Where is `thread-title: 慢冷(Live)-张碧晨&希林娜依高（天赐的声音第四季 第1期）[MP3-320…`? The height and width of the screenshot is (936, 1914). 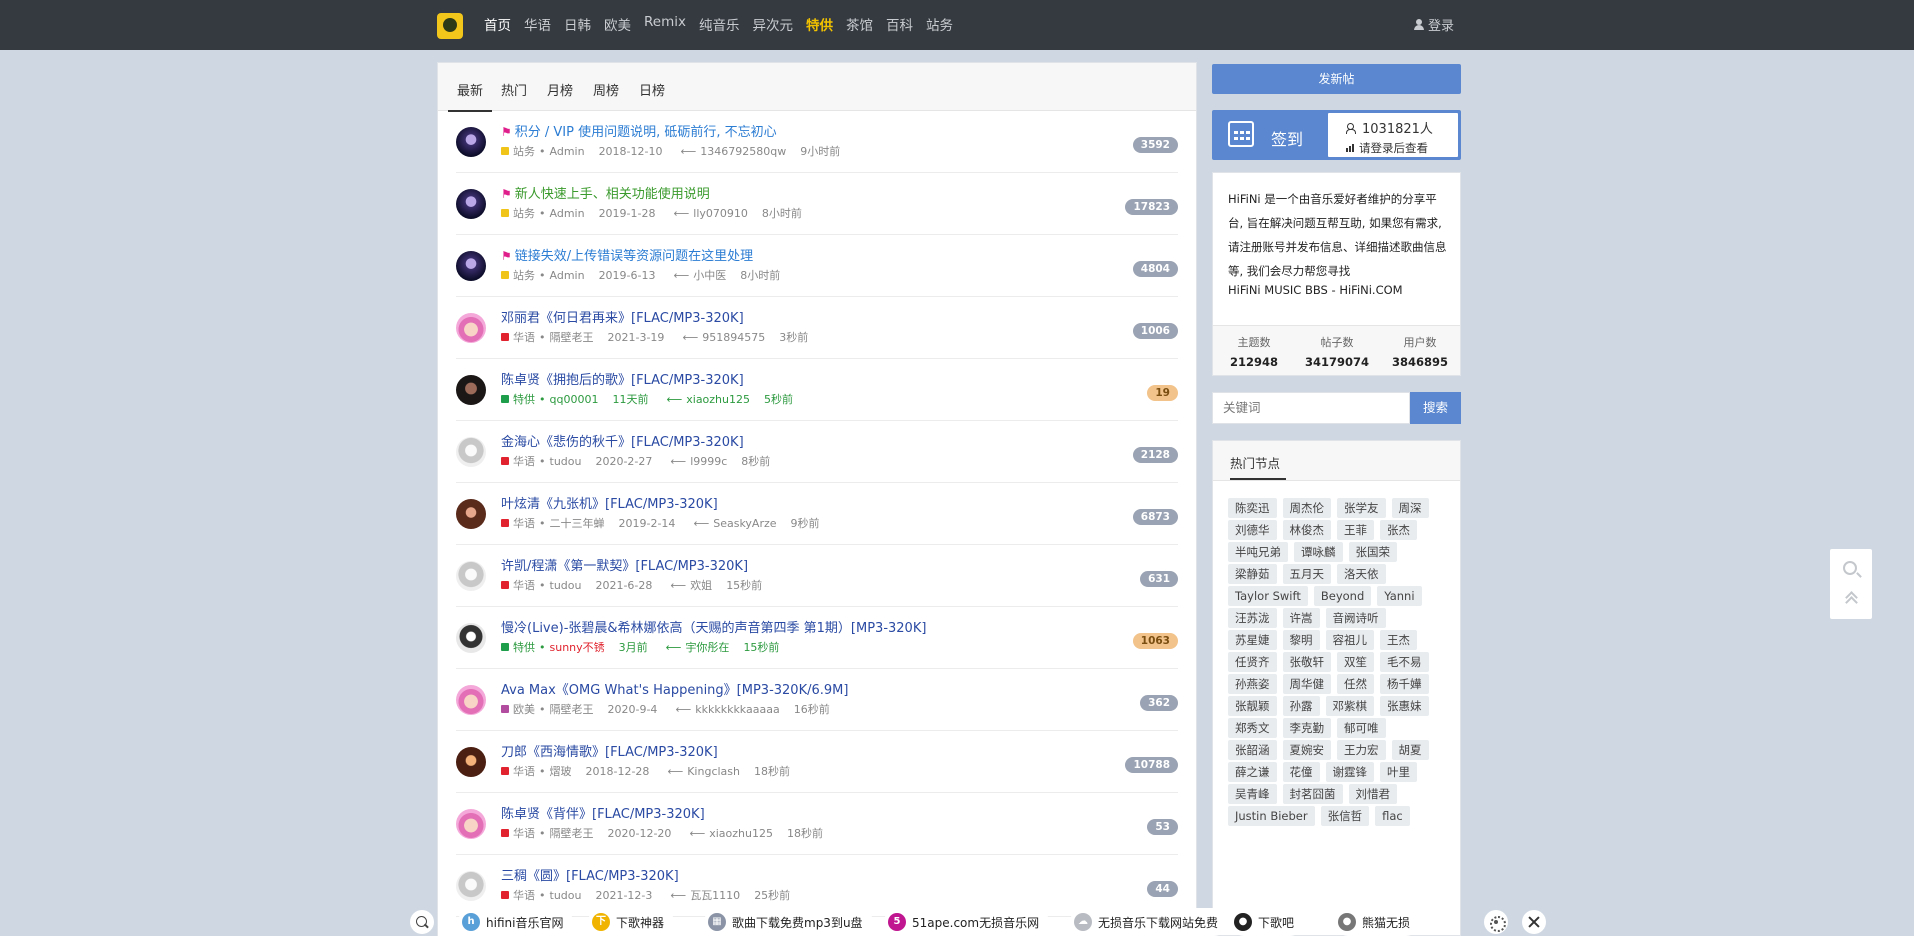
thread-title: 慢冷(Live)-张碧晨&希林娜依高（天赐的声音第四季 第1期）[MP3-320… is located at coordinates (713, 626).